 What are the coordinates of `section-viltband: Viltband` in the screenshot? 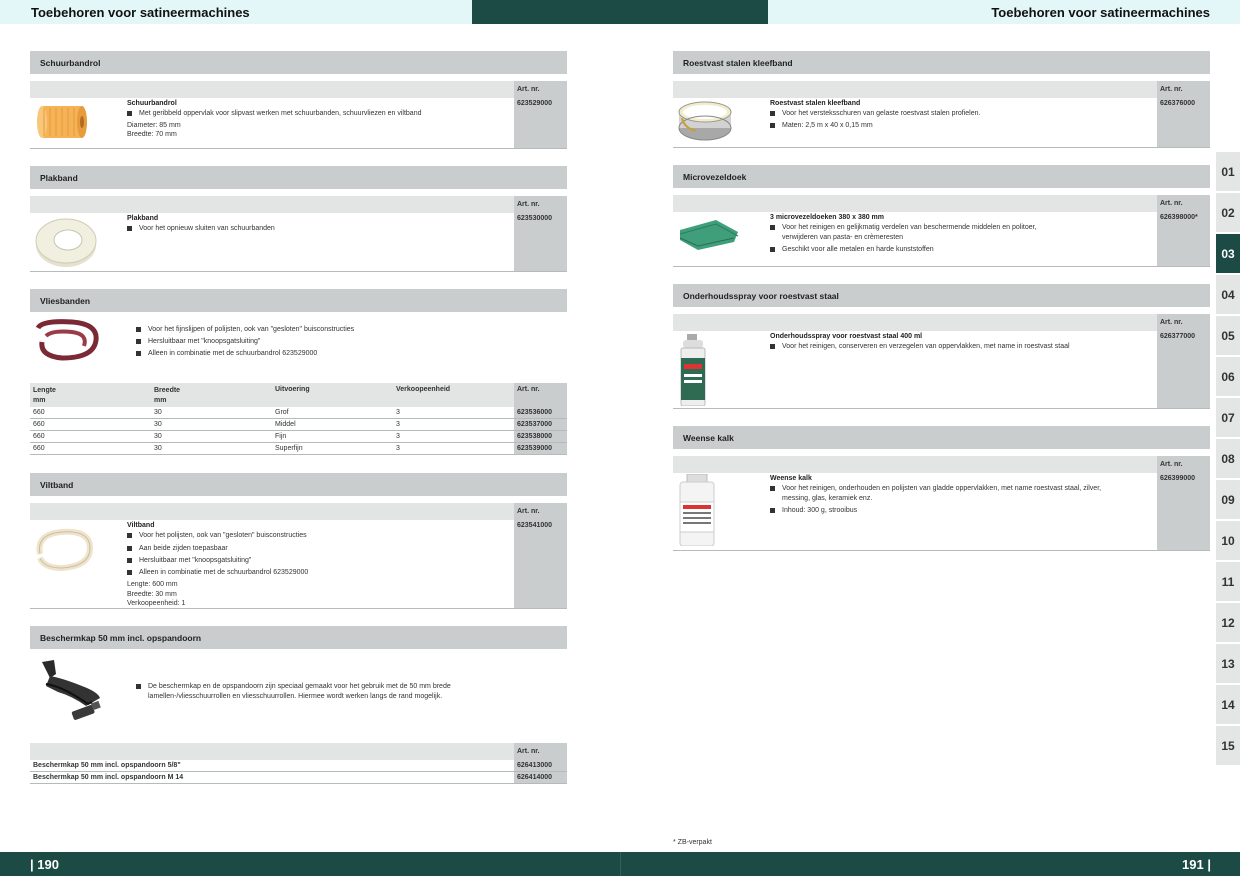 It's located at (298, 484).